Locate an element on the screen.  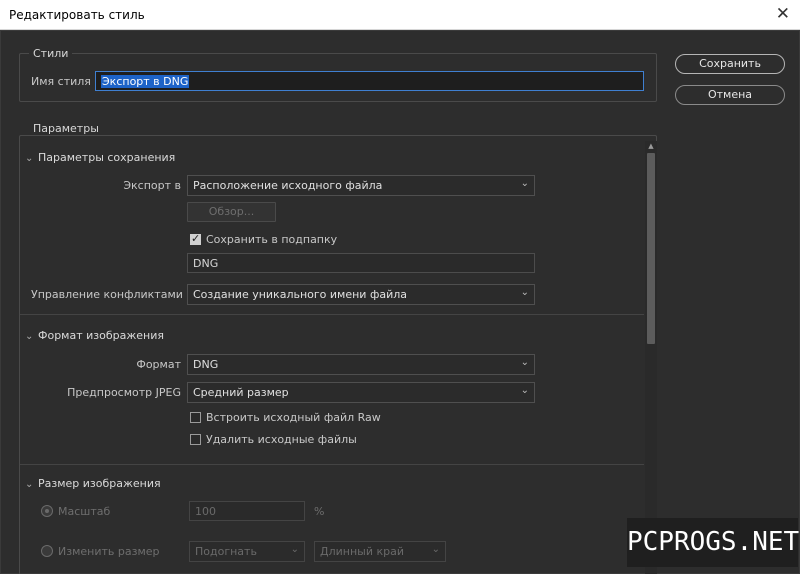
size-section-header: ⌄ Размер изображения is located at coordinates (93, 483).